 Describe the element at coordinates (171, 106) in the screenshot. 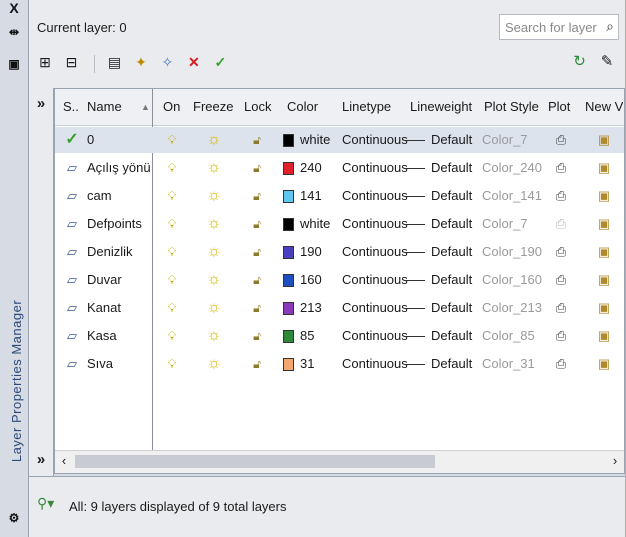

I see `column-header-on: On` at that location.